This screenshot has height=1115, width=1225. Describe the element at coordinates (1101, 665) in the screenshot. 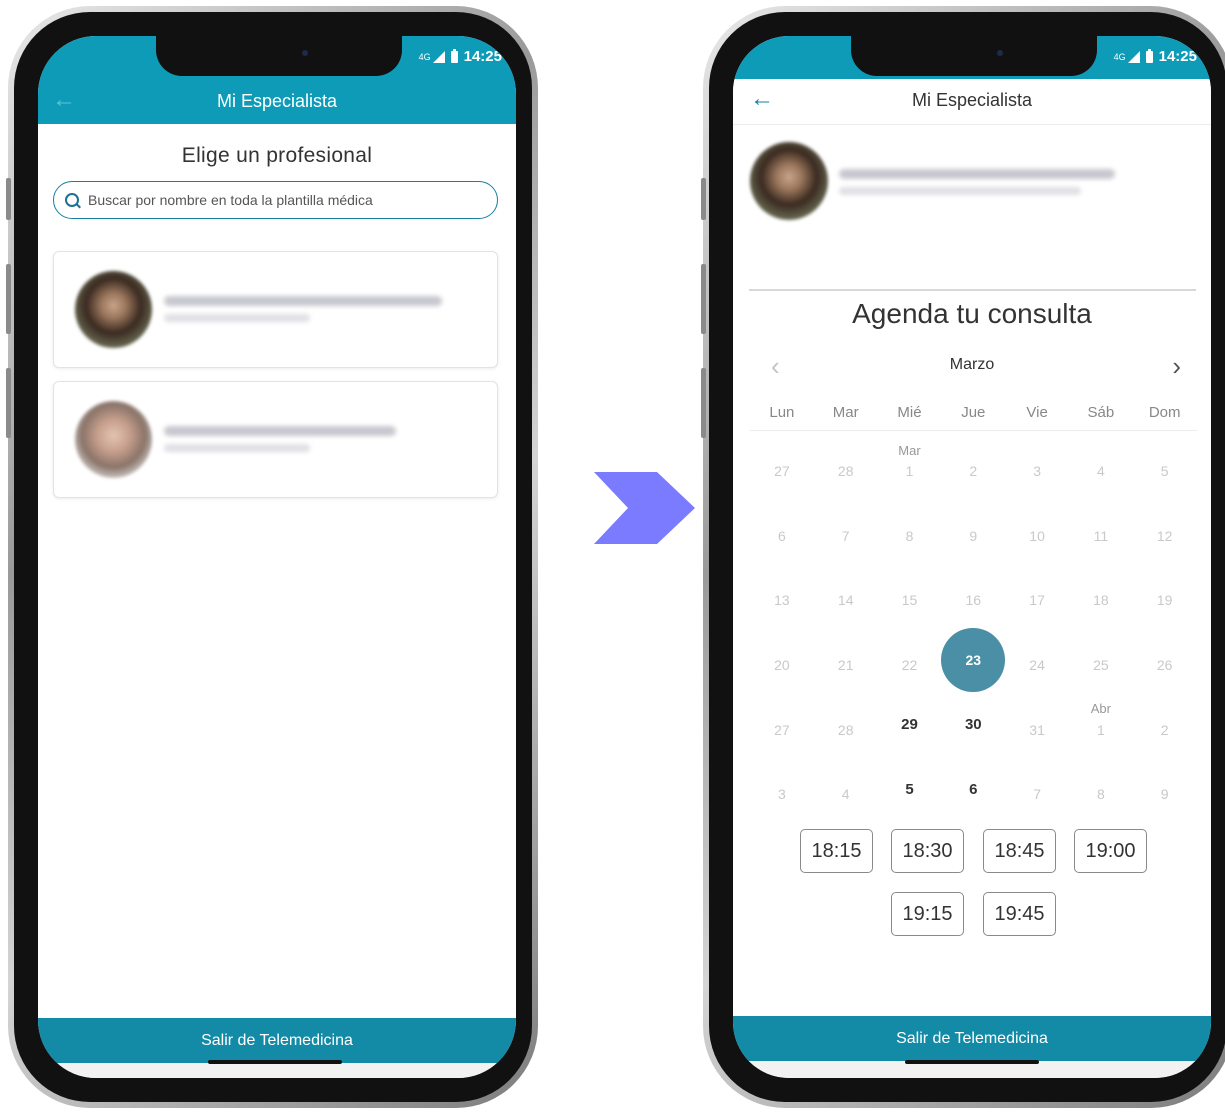

I see `day-number: 25` at that location.